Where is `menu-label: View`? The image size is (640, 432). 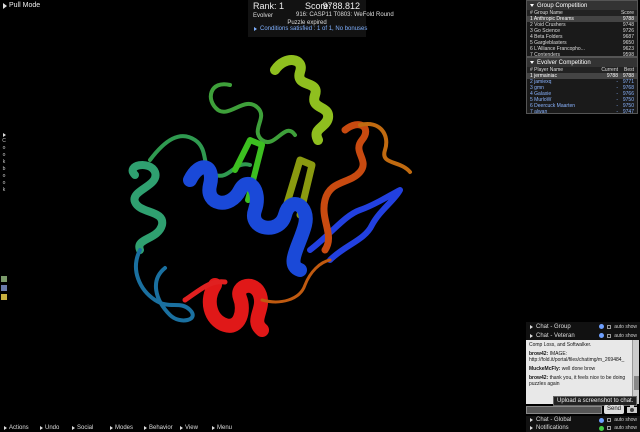
menu-label: View is located at coordinates (191, 428).